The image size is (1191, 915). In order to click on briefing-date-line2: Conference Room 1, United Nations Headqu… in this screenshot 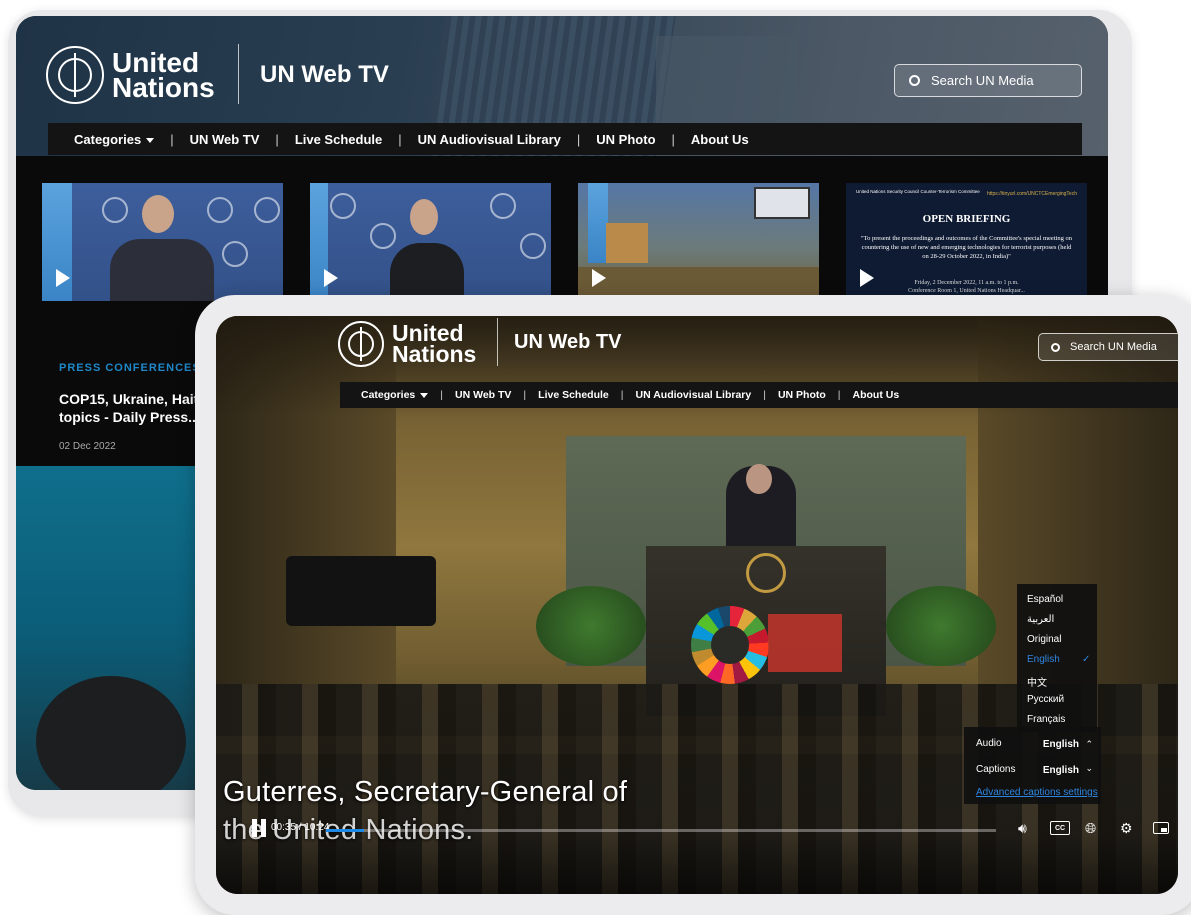, I will do `click(966, 291)`.